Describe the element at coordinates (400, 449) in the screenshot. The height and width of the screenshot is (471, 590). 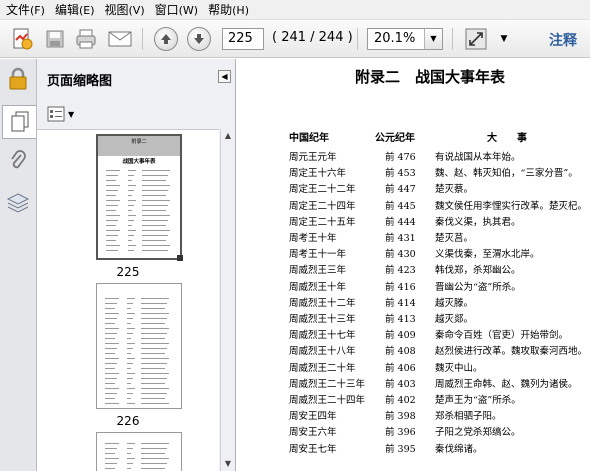
I see `year-cell: 前 395` at that location.